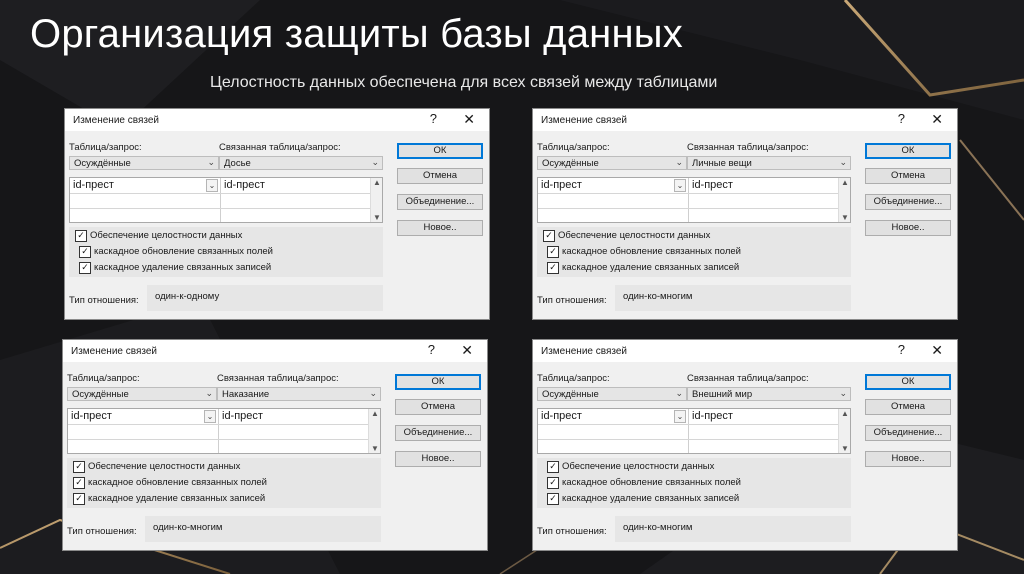 The height and width of the screenshot is (574, 1024). What do you see at coordinates (356, 34) in the screenshot?
I see `slide-title: Организация защиты базы данных` at bounding box center [356, 34].